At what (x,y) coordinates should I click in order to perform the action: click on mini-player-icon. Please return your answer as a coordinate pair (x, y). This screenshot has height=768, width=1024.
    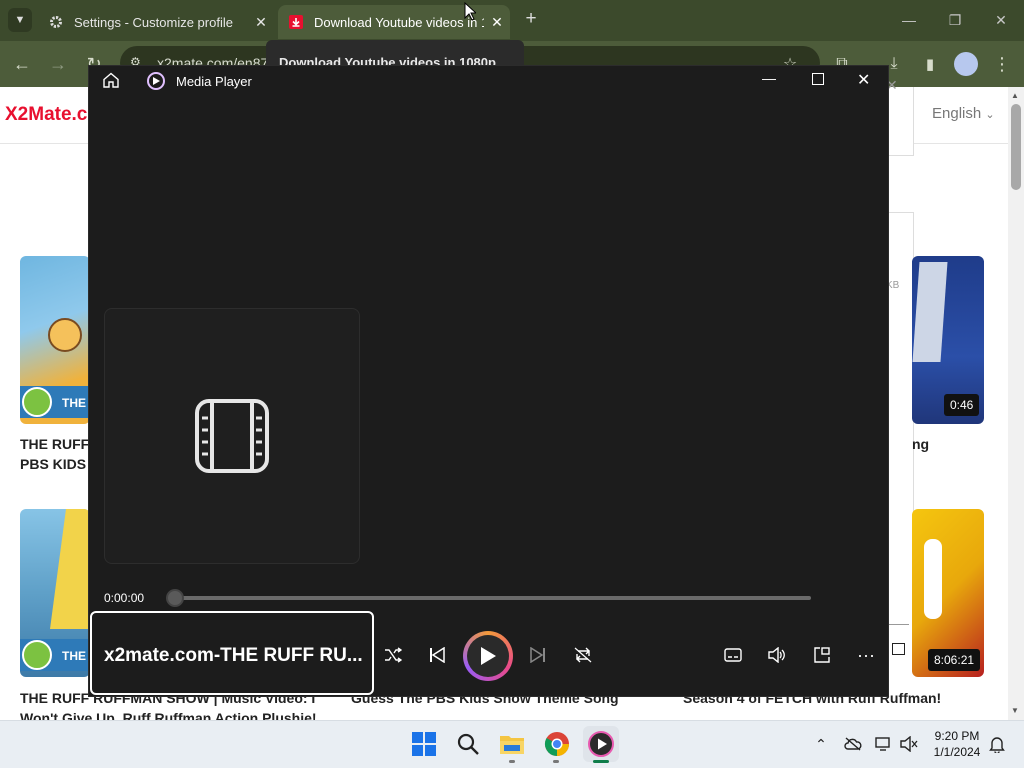
    Looking at the image, I should click on (822, 655).